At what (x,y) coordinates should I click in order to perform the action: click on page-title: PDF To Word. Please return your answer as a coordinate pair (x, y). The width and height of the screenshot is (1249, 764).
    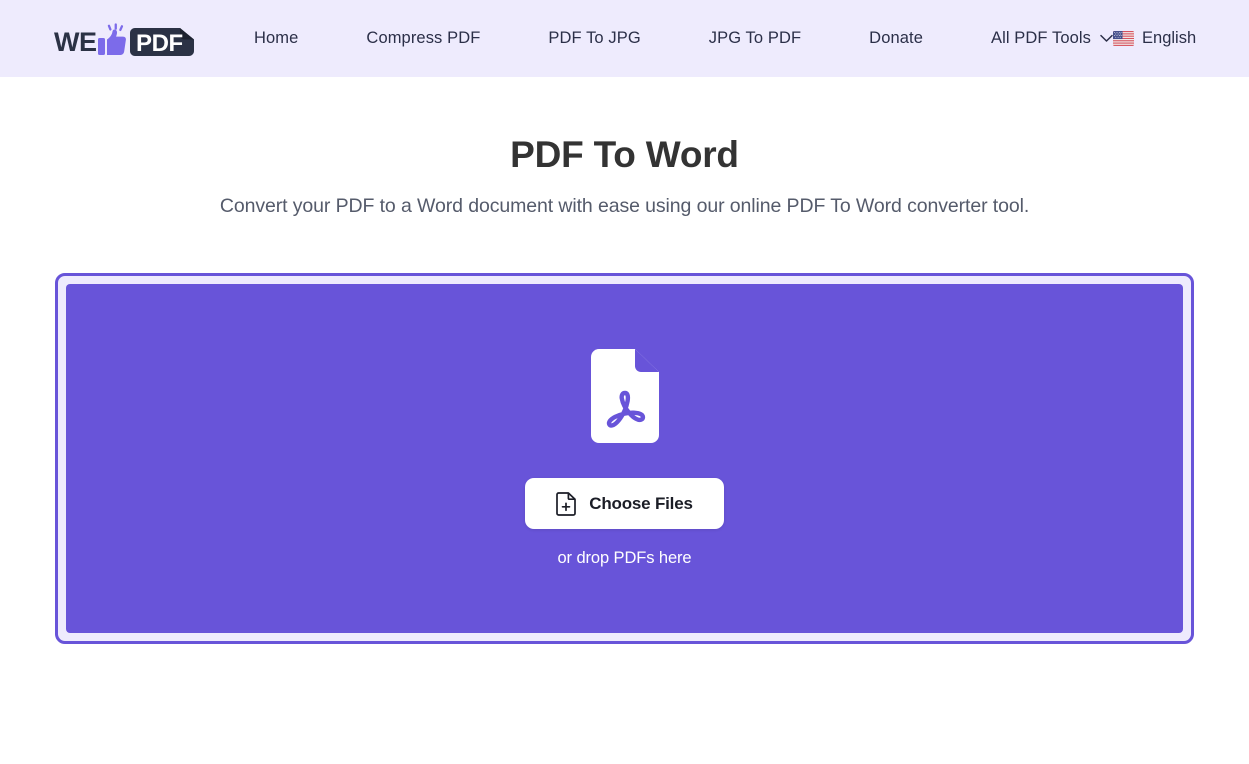
    Looking at the image, I should click on (624, 154).